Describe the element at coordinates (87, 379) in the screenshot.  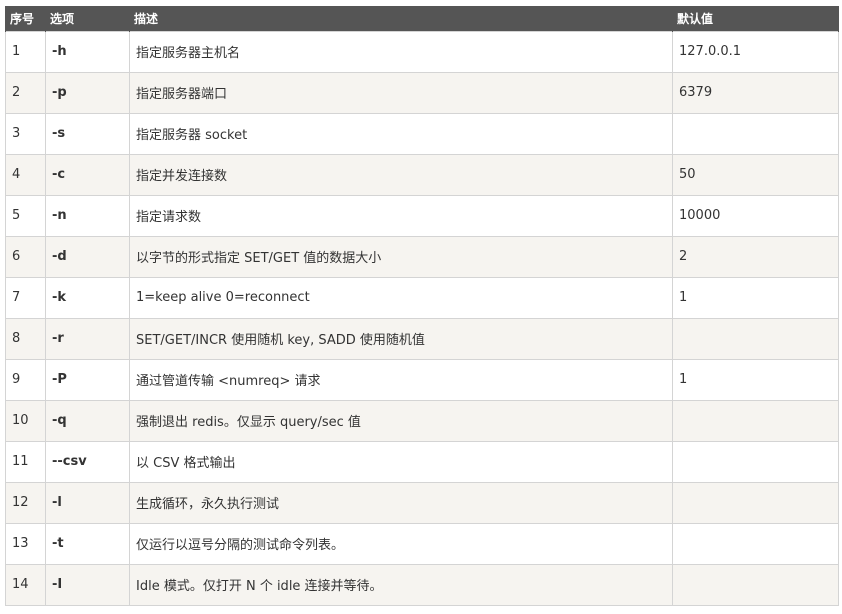
I see `row-option-cell: -P` at that location.